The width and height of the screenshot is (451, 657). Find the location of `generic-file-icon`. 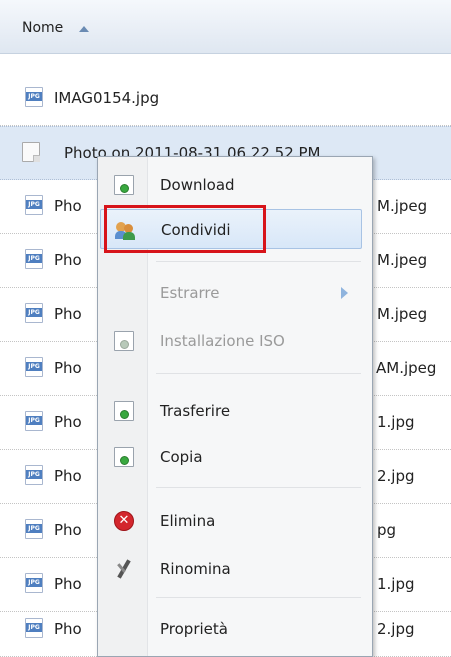

generic-file-icon is located at coordinates (31, 152).